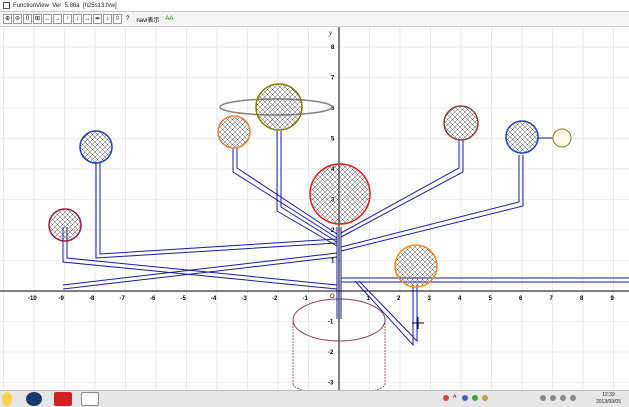 The height and width of the screenshot is (407, 629). What do you see at coordinates (416, 266) in the screenshot?
I see `ball-orange-lower` at bounding box center [416, 266].